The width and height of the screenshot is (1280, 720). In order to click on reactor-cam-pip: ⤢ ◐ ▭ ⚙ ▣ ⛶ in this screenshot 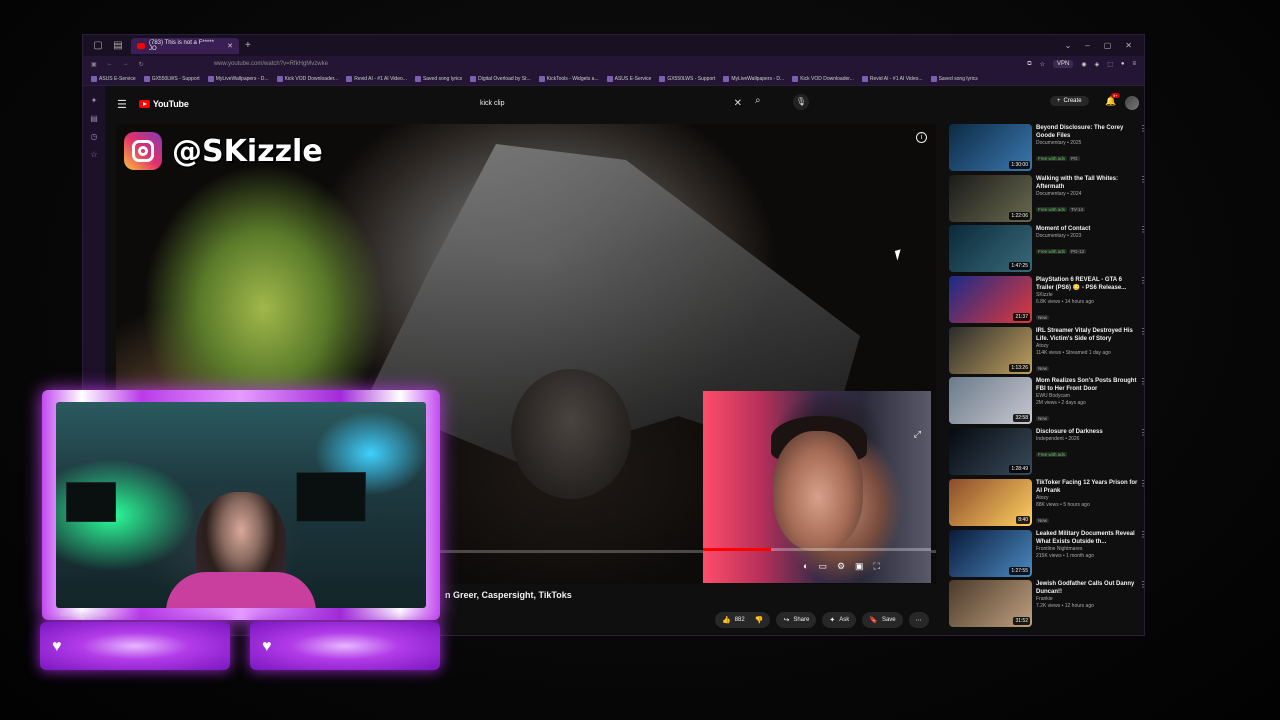, I will do `click(817, 487)`.